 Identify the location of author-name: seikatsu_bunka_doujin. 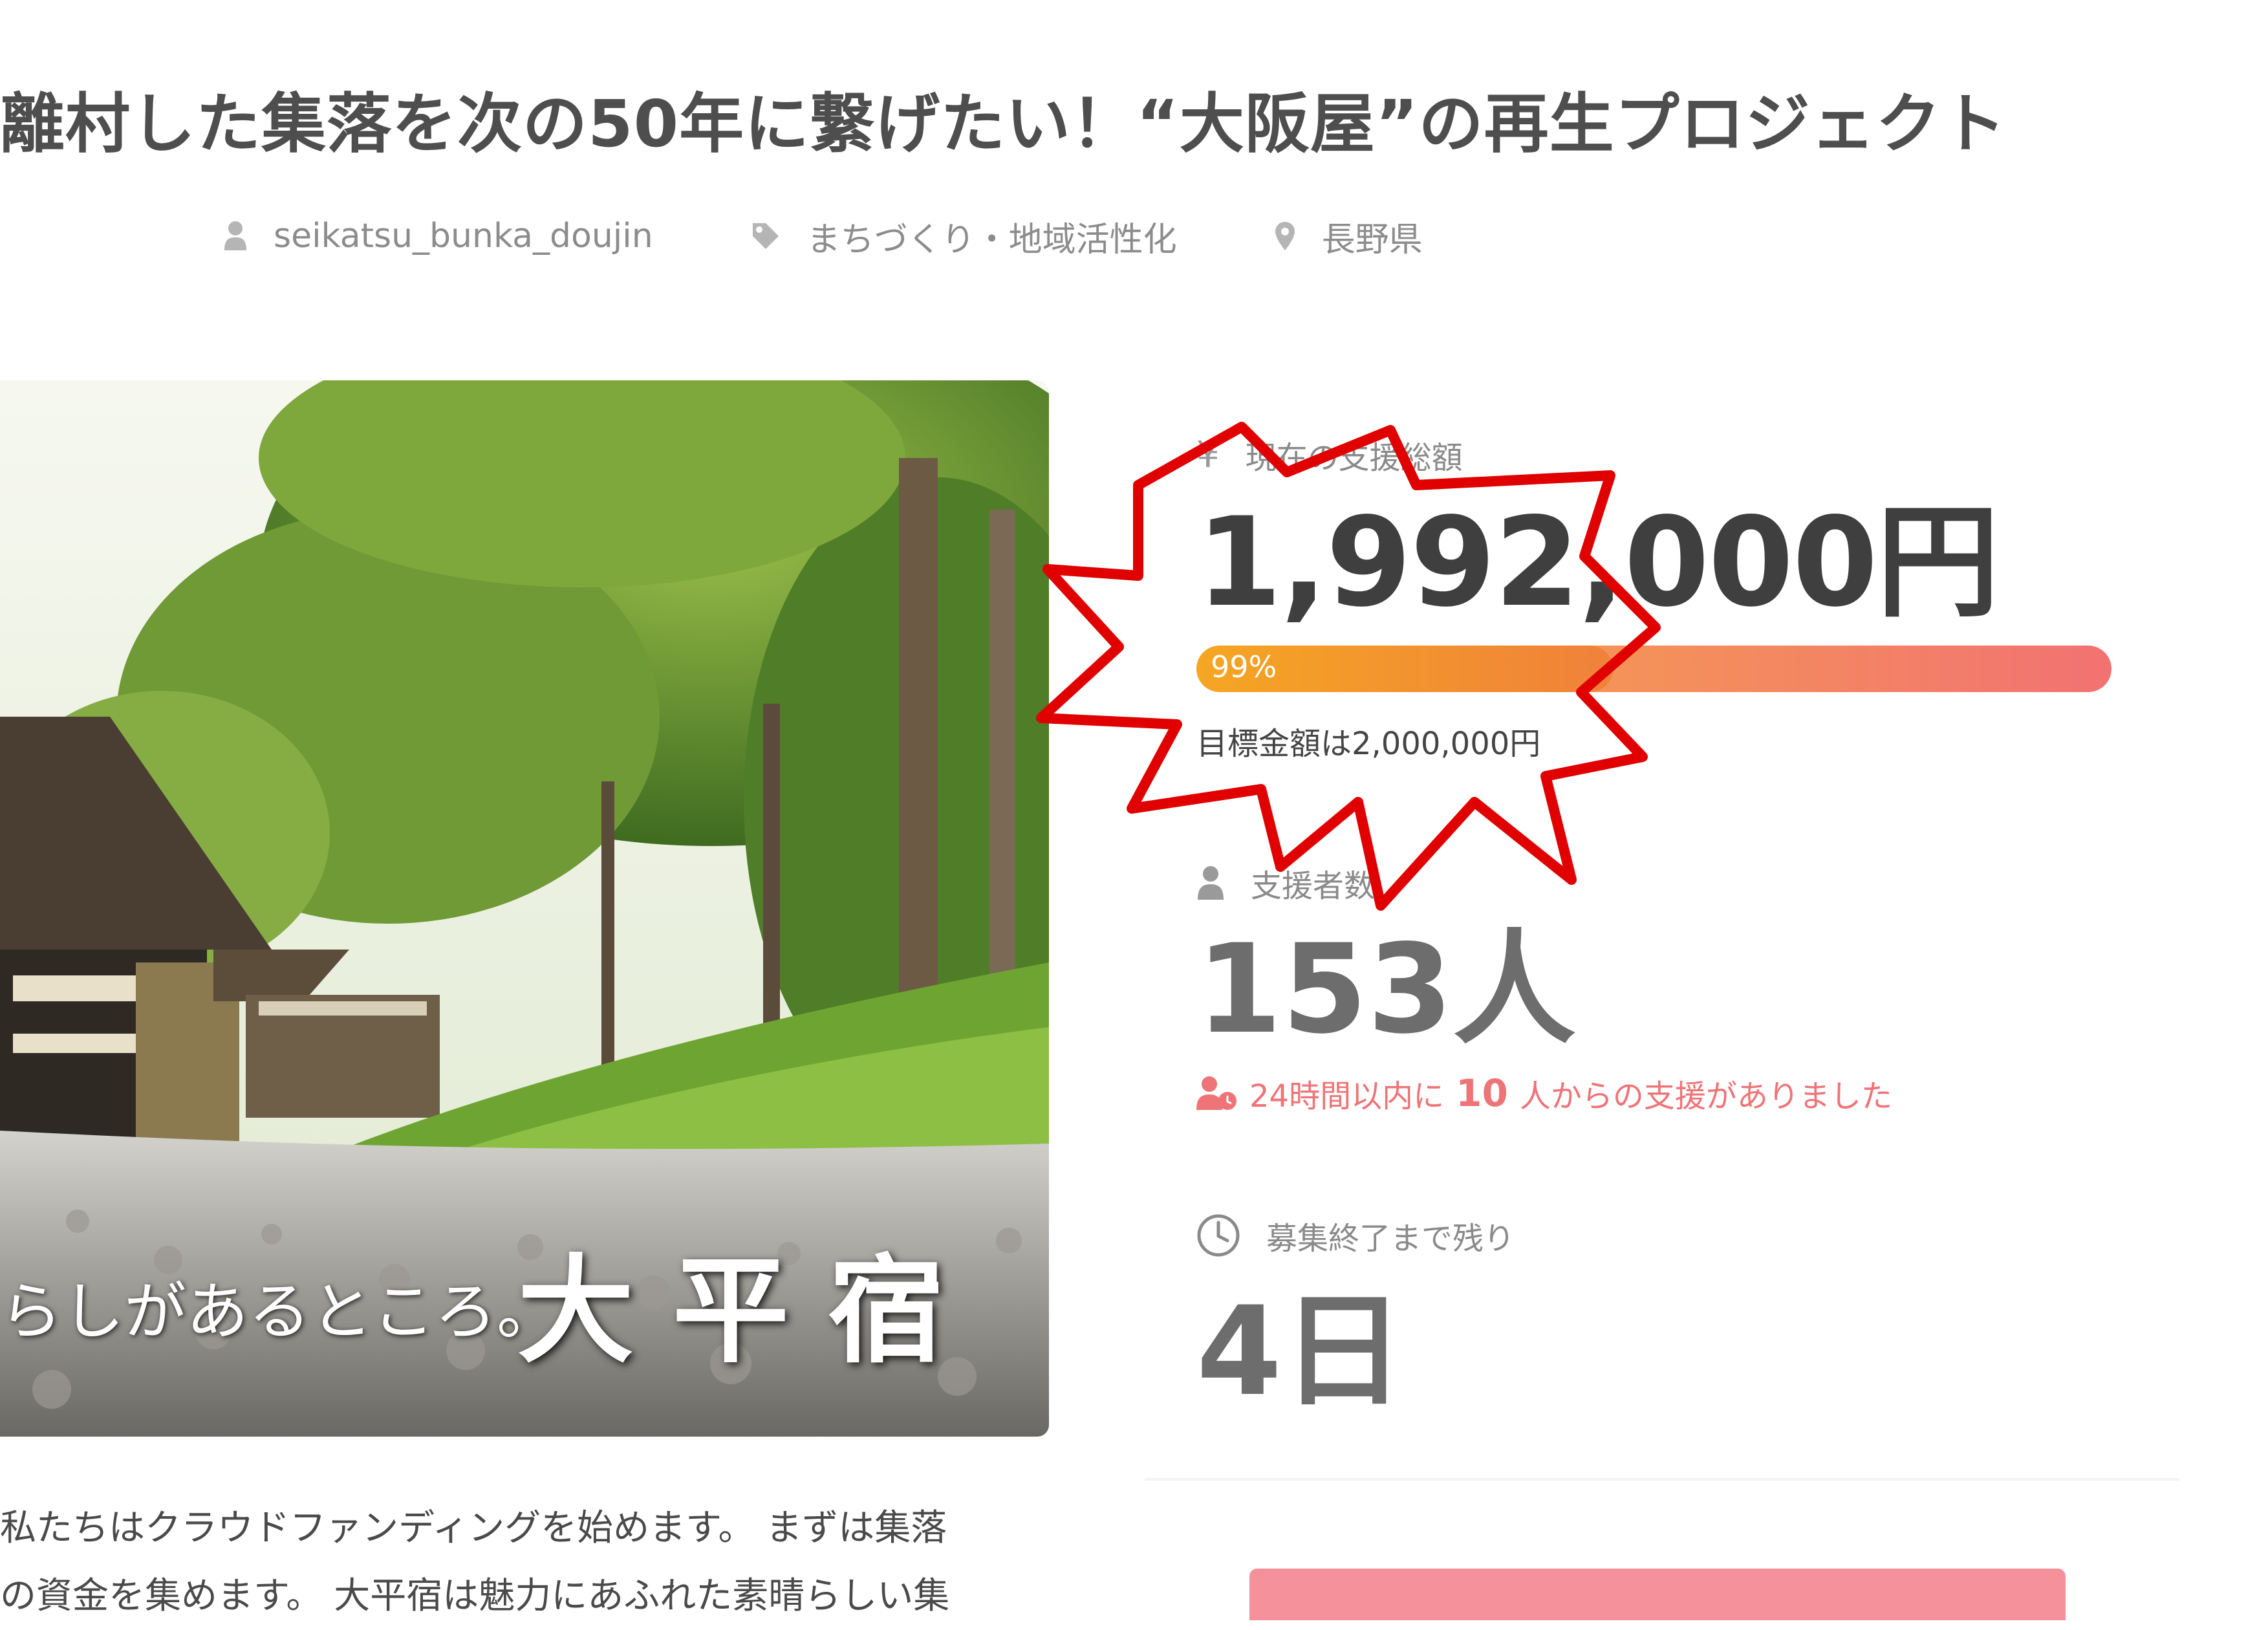
(463, 236).